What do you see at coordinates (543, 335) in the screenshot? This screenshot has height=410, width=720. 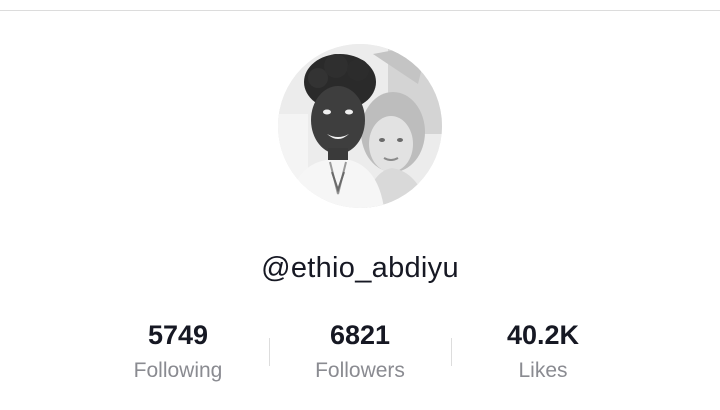 I see `likes-count: 40.2K` at bounding box center [543, 335].